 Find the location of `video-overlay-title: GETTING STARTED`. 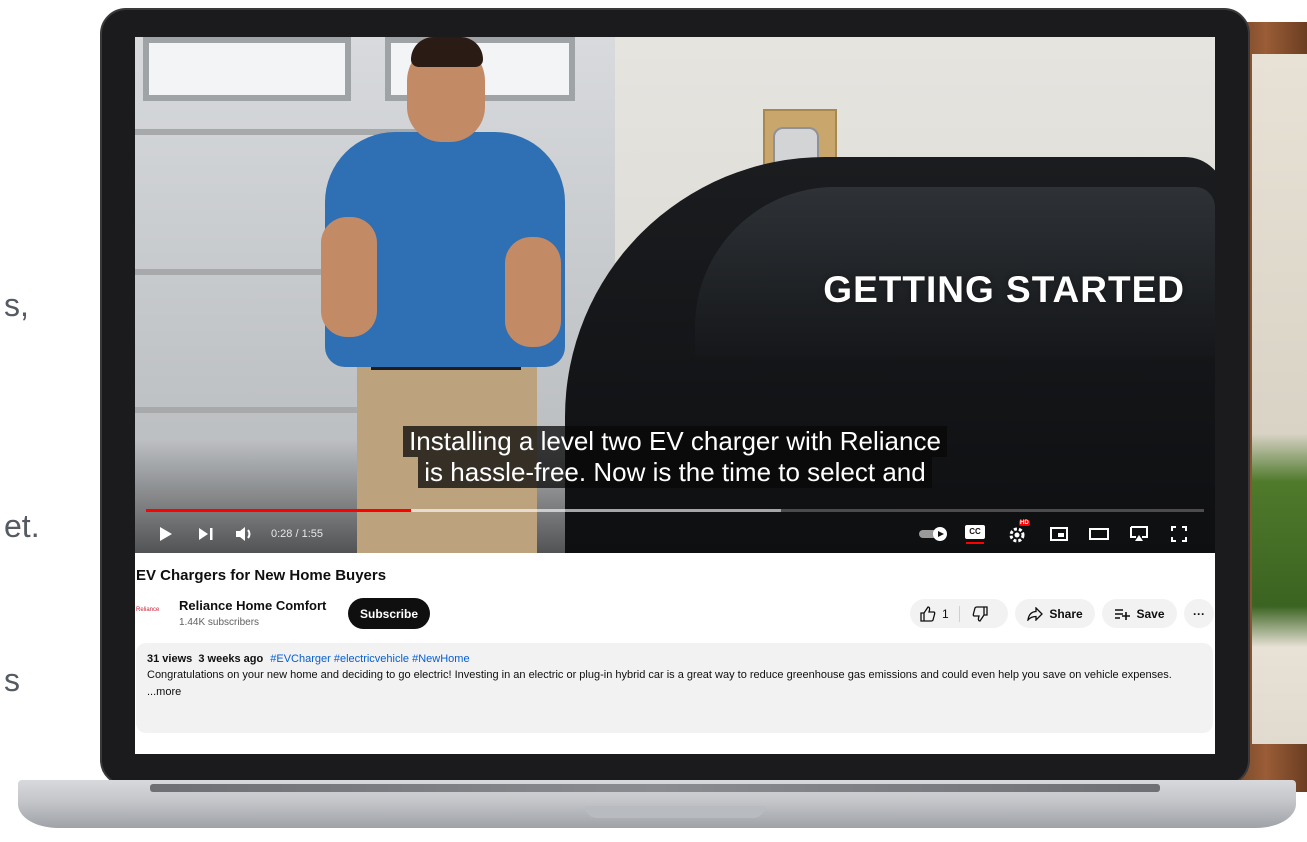

video-overlay-title: GETTING STARTED is located at coordinates (1004, 289).